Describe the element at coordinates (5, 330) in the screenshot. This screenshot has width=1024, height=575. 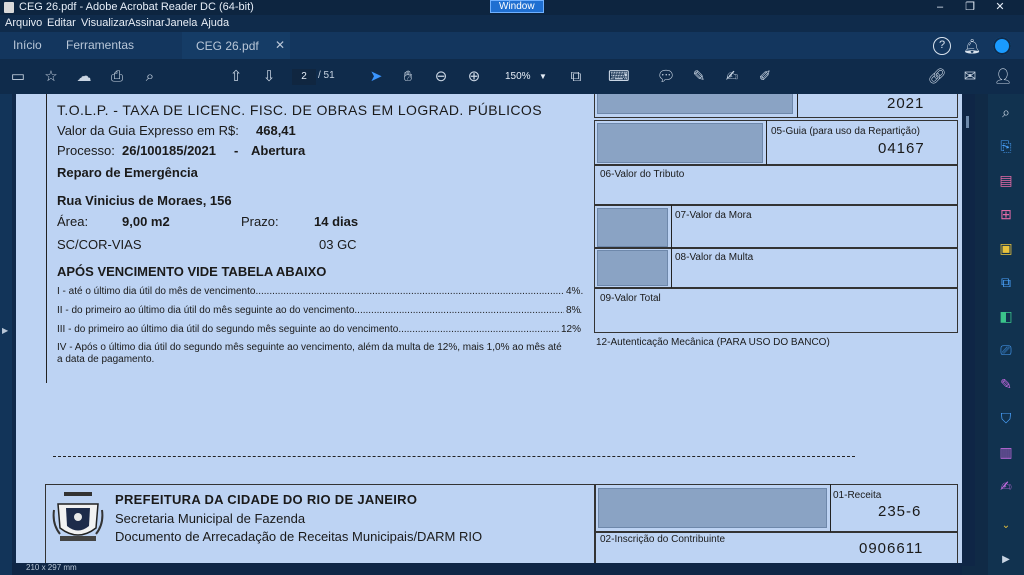
I see `expand-arrow-icon: ▶` at that location.